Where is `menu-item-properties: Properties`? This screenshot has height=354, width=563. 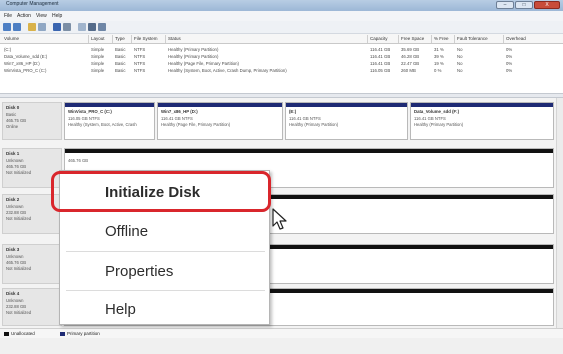
menu-item-properties: Properties is located at coordinates (165, 271).